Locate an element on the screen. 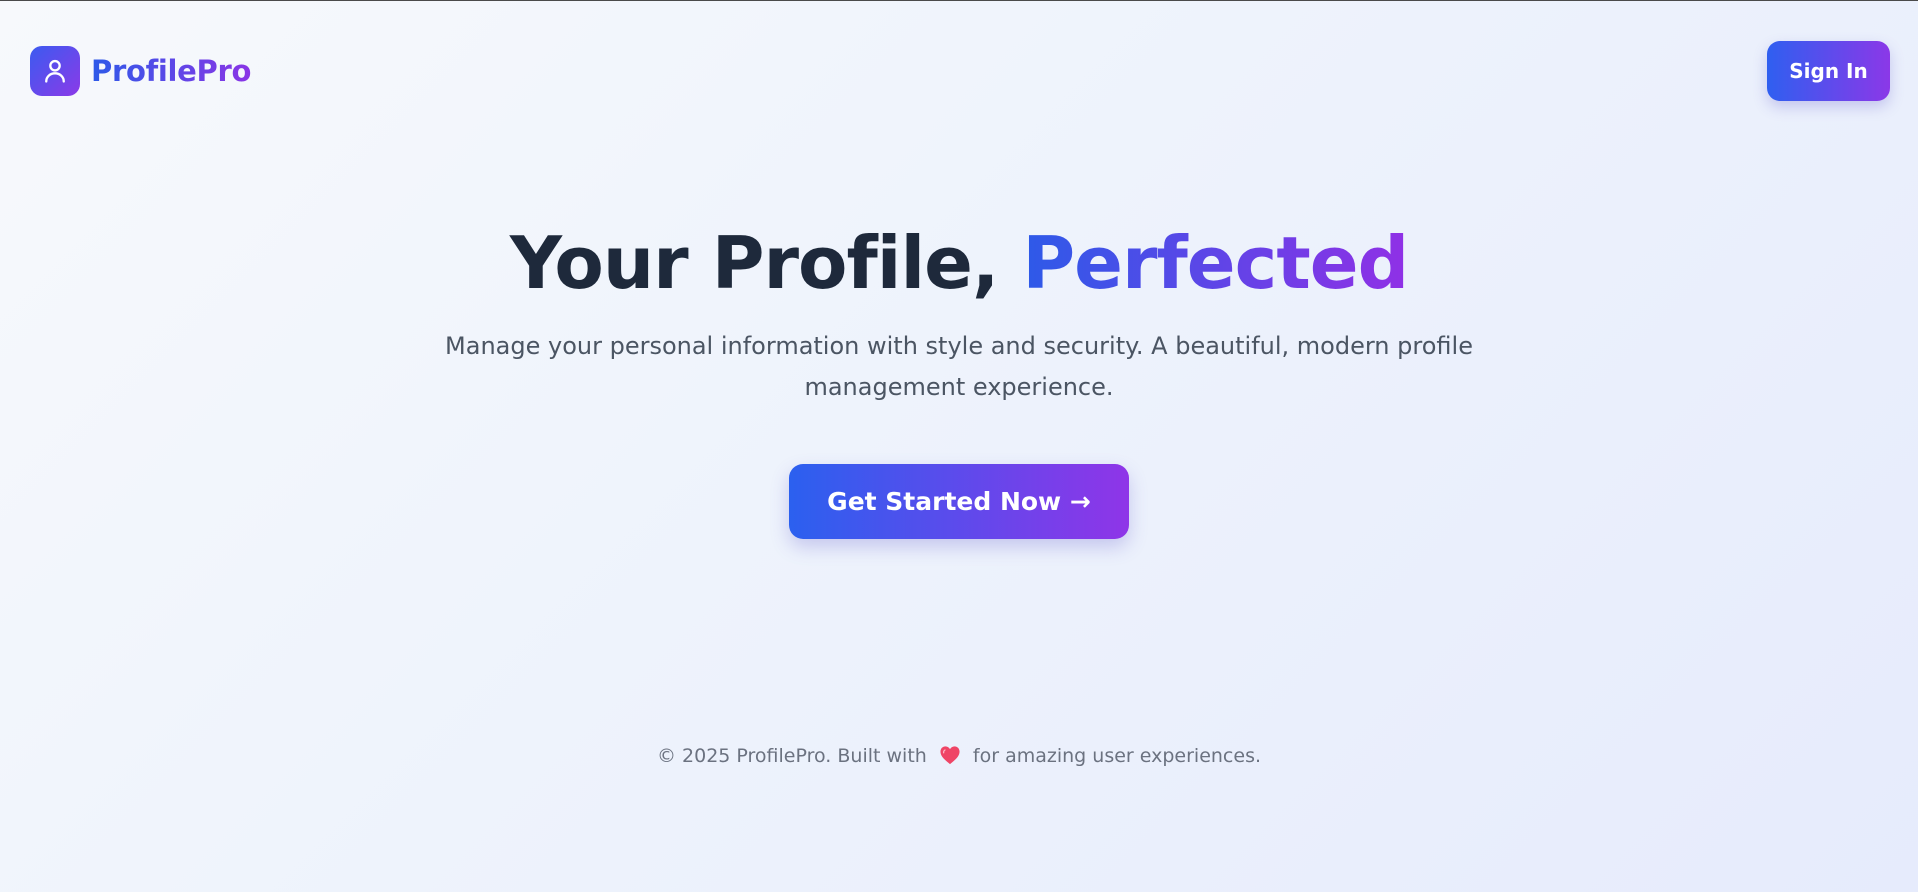 This screenshot has height=892, width=1918. footer-text-after: for amazing user experiences. is located at coordinates (1117, 756).